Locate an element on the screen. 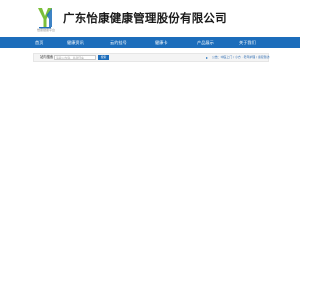 The width and height of the screenshot is (320, 300). nav-item-home: 首页 is located at coordinates (39, 42).